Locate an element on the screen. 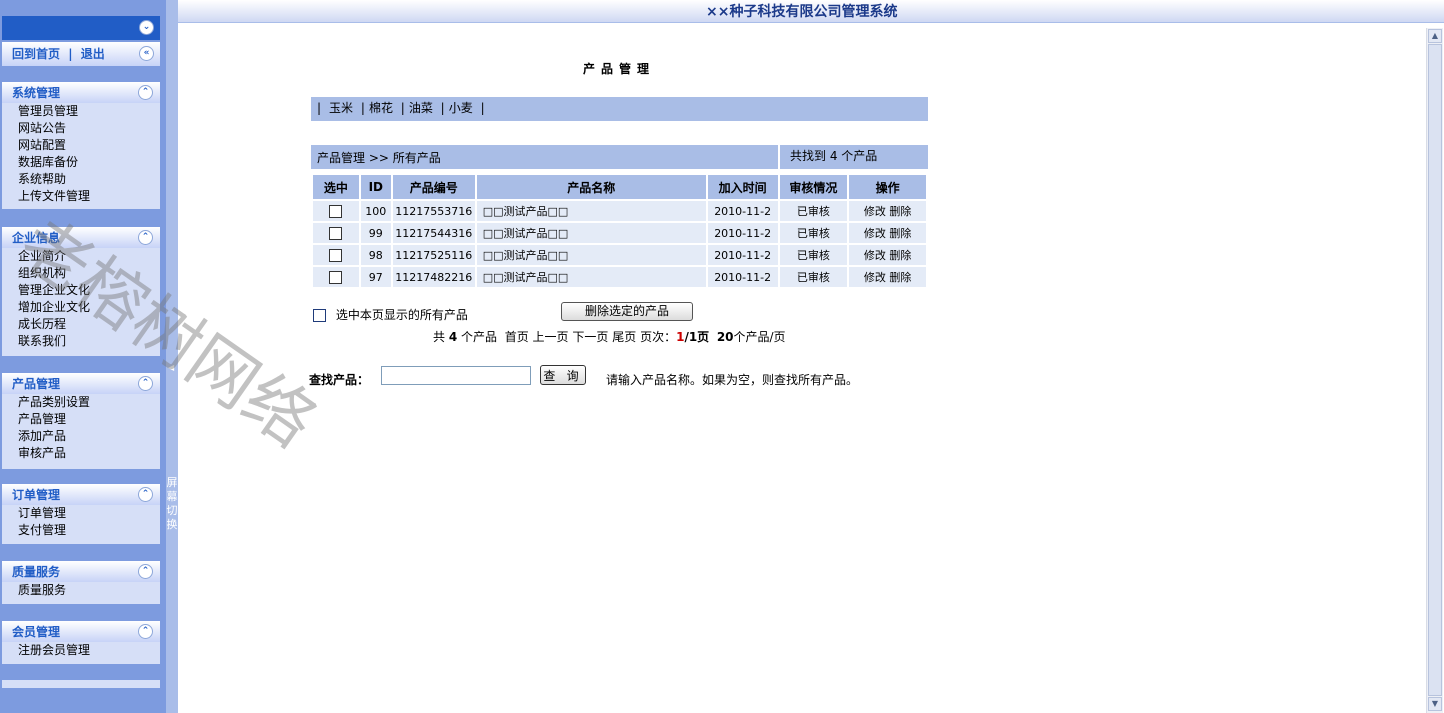 Image resolution: width=1444 pixels, height=713 pixels. menu-item-intro: 企业简介 is located at coordinates (81, 256).